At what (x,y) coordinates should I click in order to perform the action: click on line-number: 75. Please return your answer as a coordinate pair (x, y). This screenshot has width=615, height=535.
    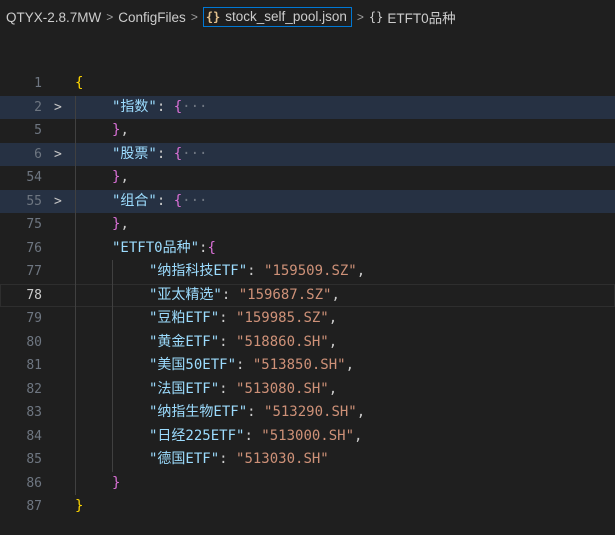
    Looking at the image, I should click on (34, 224).